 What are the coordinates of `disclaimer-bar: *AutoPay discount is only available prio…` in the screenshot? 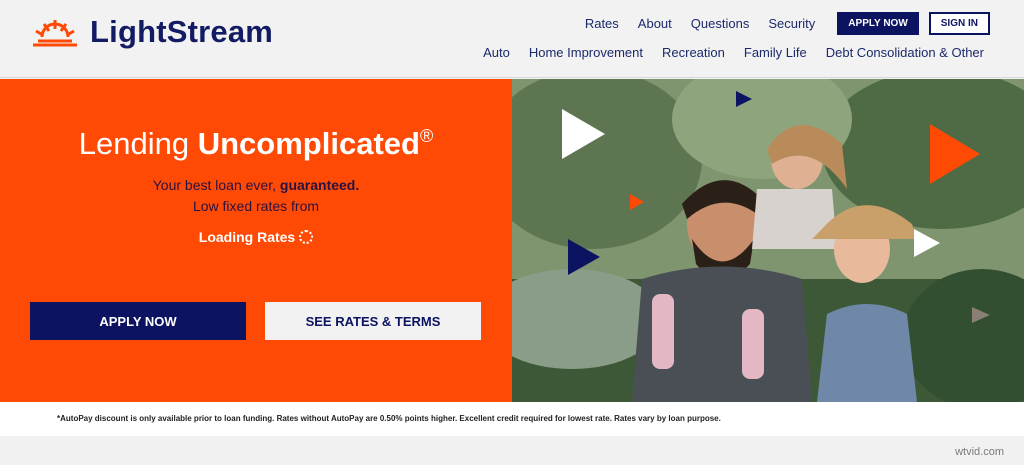 It's located at (512, 419).